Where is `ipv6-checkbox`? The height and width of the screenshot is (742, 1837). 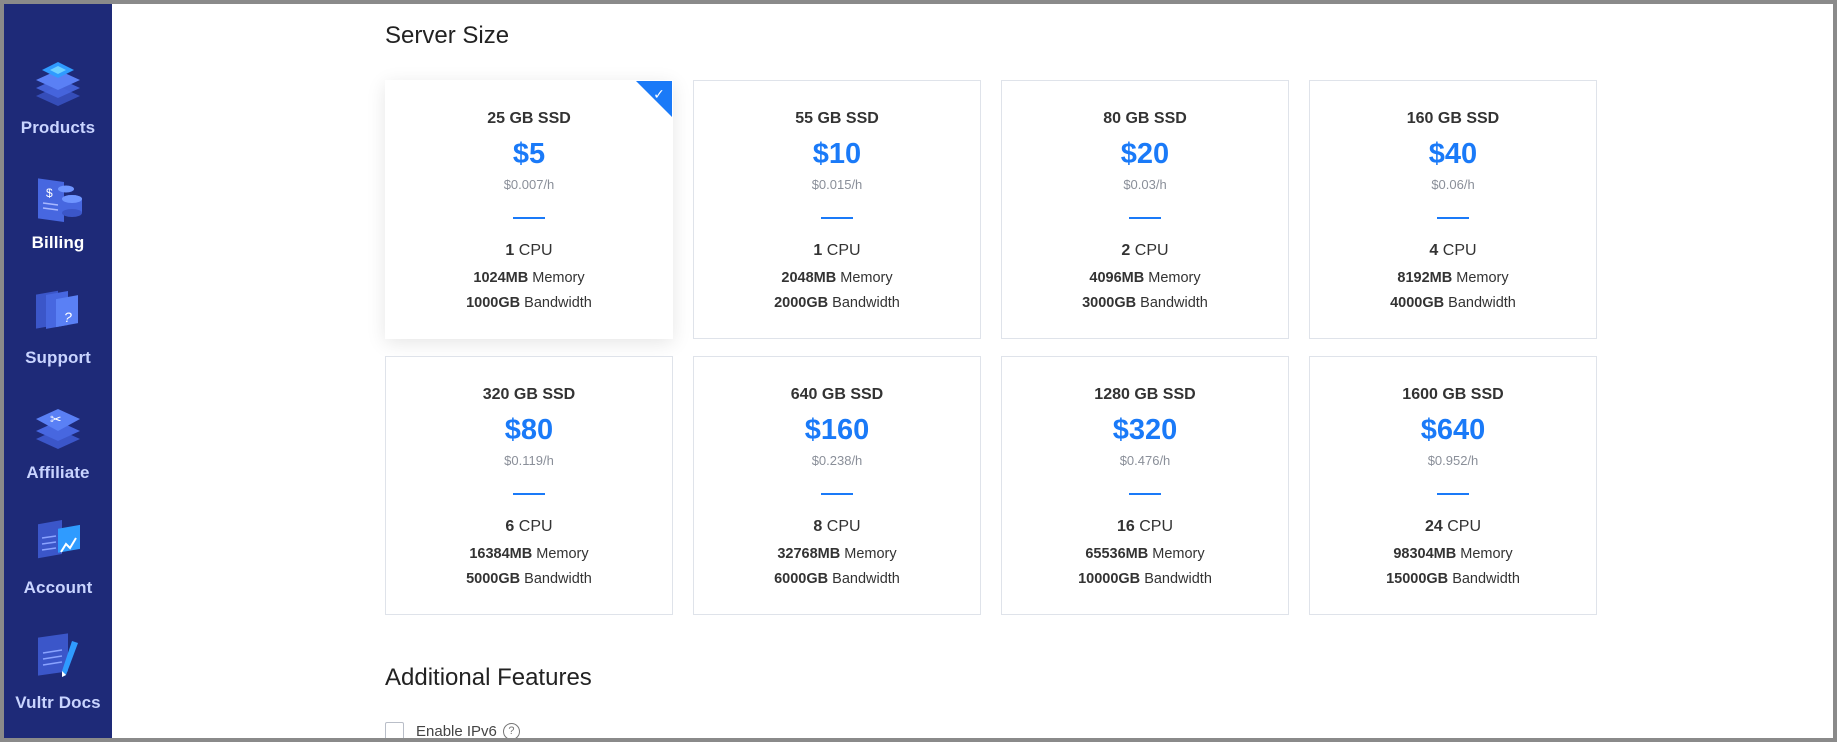
ipv6-checkbox is located at coordinates (394, 730).